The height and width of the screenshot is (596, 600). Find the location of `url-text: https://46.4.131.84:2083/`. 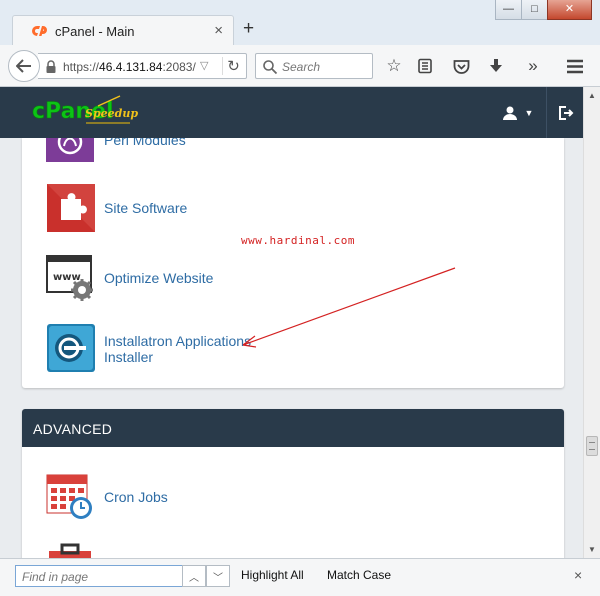

url-text: https://46.4.131.84:2083/ is located at coordinates (129, 67).